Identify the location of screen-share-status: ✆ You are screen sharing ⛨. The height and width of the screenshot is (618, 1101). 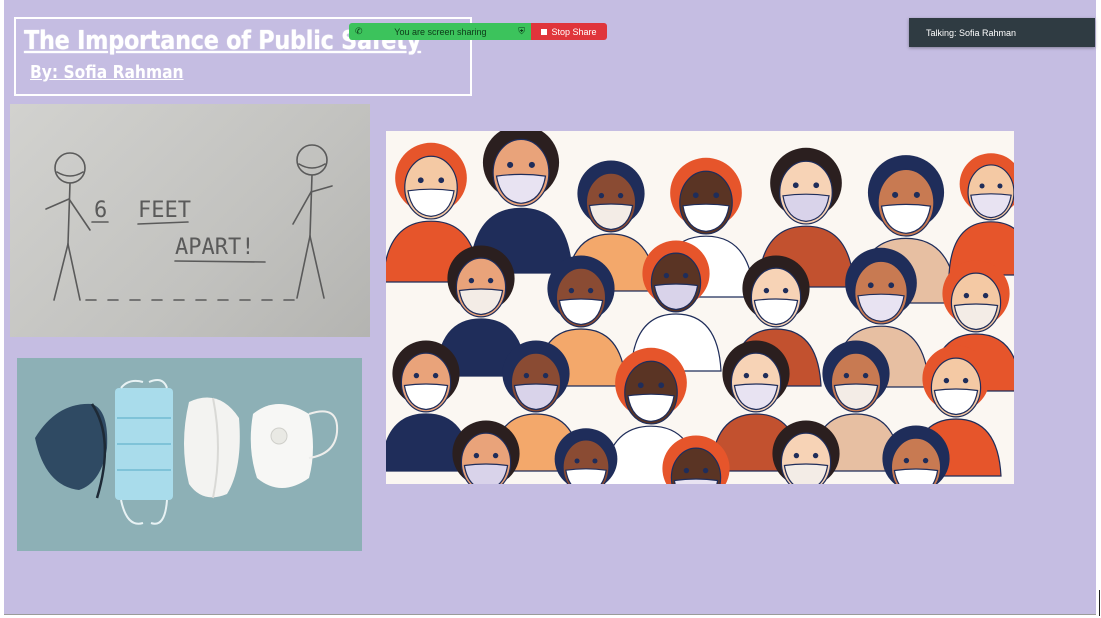
(440, 31).